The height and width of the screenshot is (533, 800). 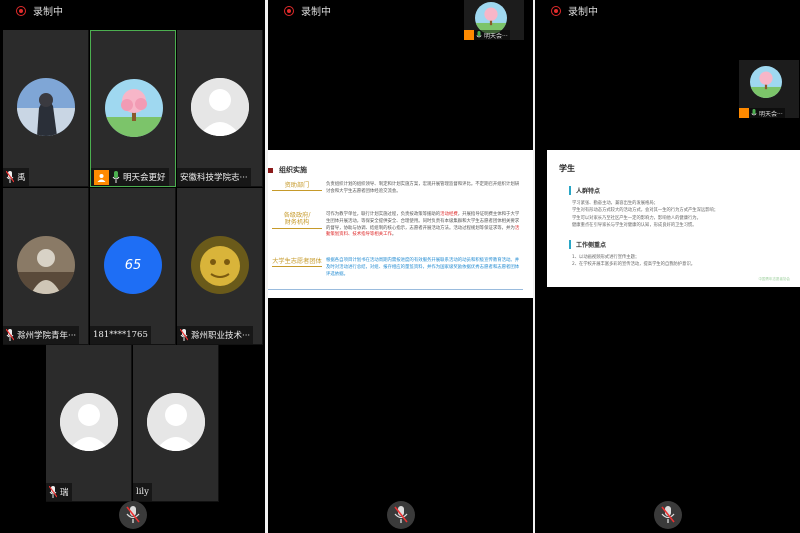 I want to click on participant-name-bar: 瑞, so click(x=59, y=492).